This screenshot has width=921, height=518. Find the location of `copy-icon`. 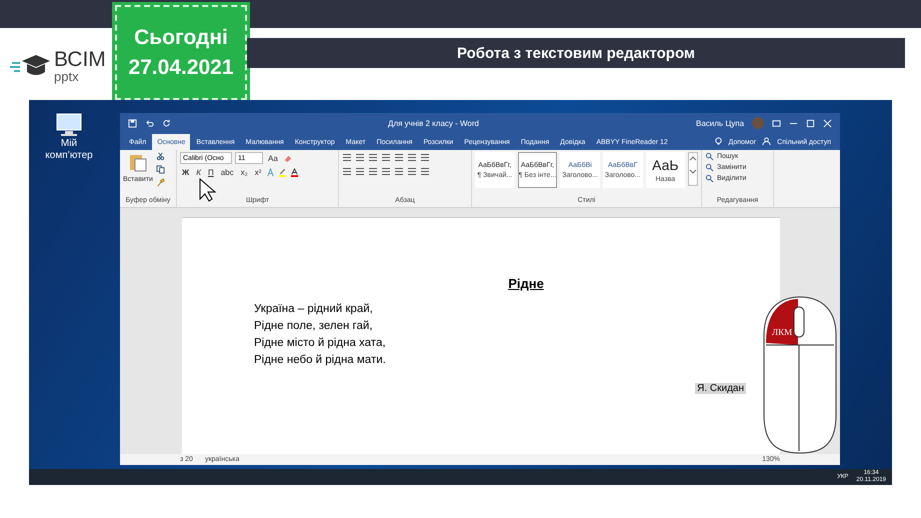

copy-icon is located at coordinates (160, 169).